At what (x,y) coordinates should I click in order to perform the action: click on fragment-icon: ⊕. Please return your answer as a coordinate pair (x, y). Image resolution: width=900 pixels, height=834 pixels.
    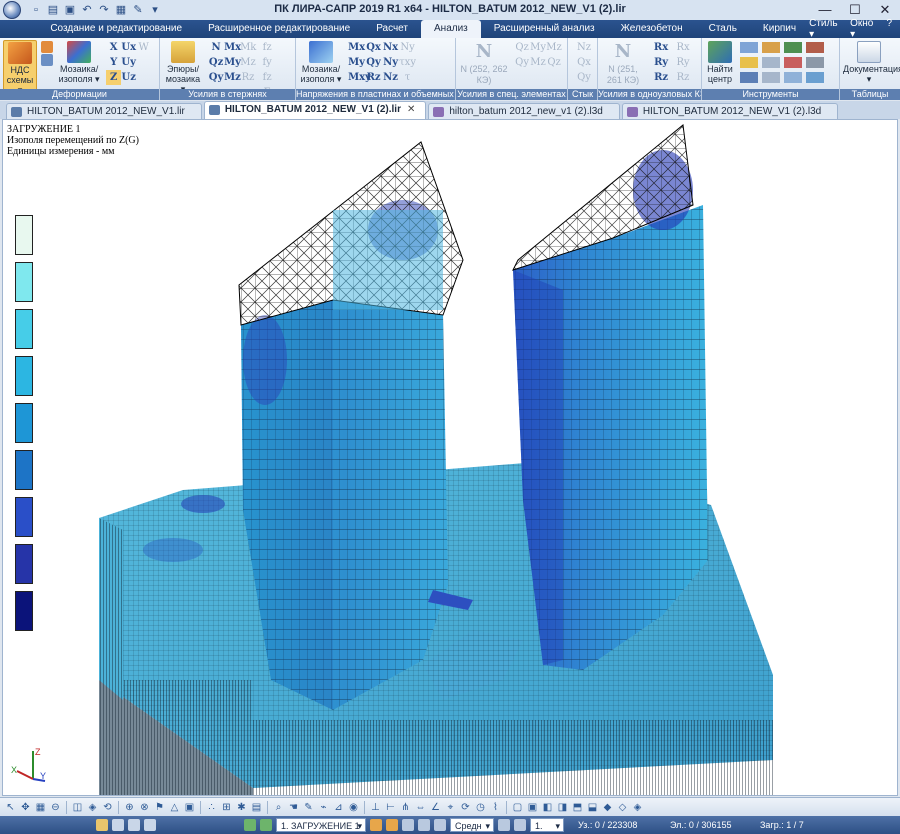
    Looking at the image, I should click on (129, 807).